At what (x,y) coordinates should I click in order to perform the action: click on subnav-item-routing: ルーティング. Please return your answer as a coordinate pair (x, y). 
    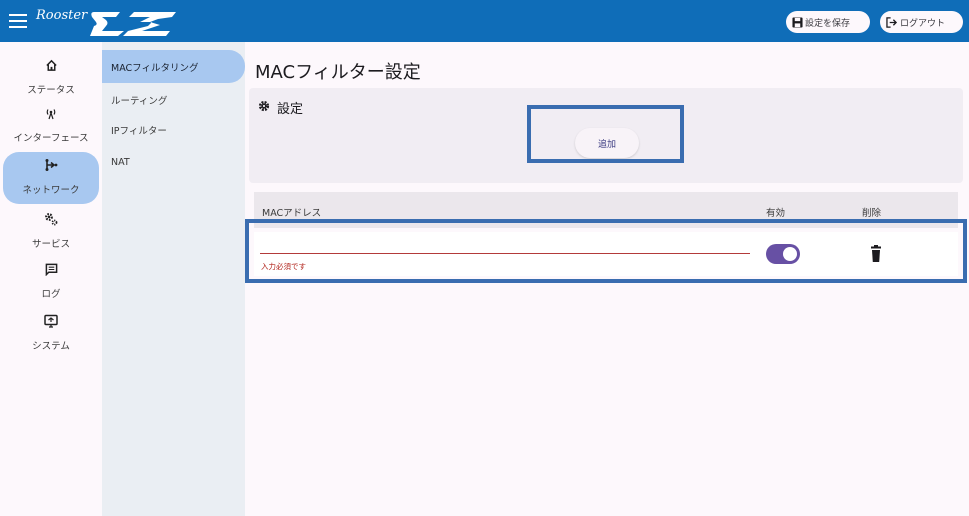
    Looking at the image, I should click on (173, 99).